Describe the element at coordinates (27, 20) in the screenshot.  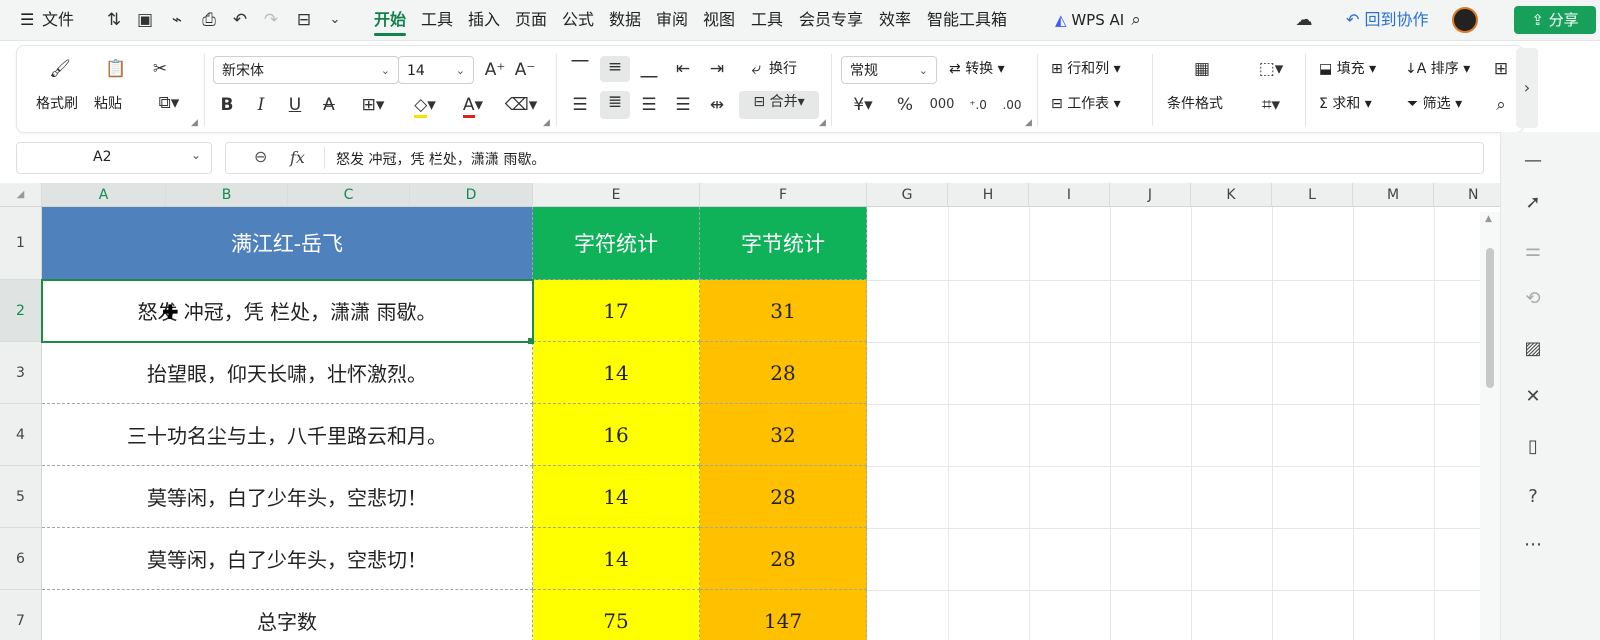
I see `hamburger-menu-icon: ☰` at that location.